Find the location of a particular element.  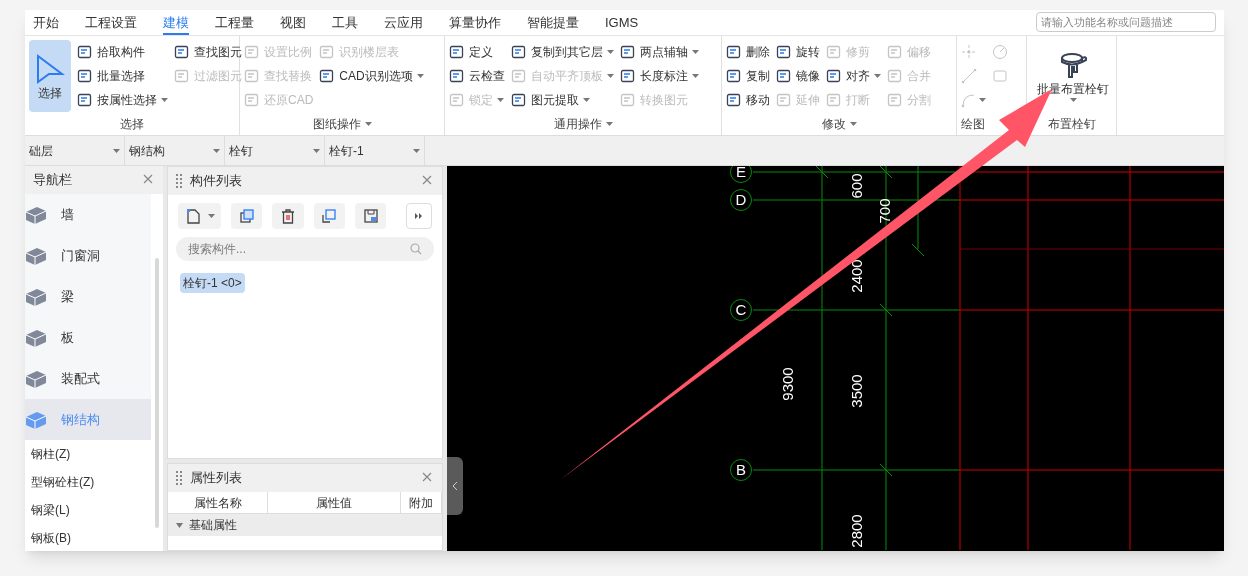

nav-sub-item: 型钢砼柱(Z) is located at coordinates (88, 482).